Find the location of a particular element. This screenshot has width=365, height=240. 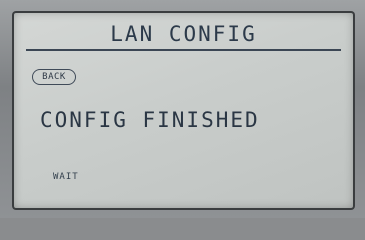

back-button: BACK is located at coordinates (54, 77).